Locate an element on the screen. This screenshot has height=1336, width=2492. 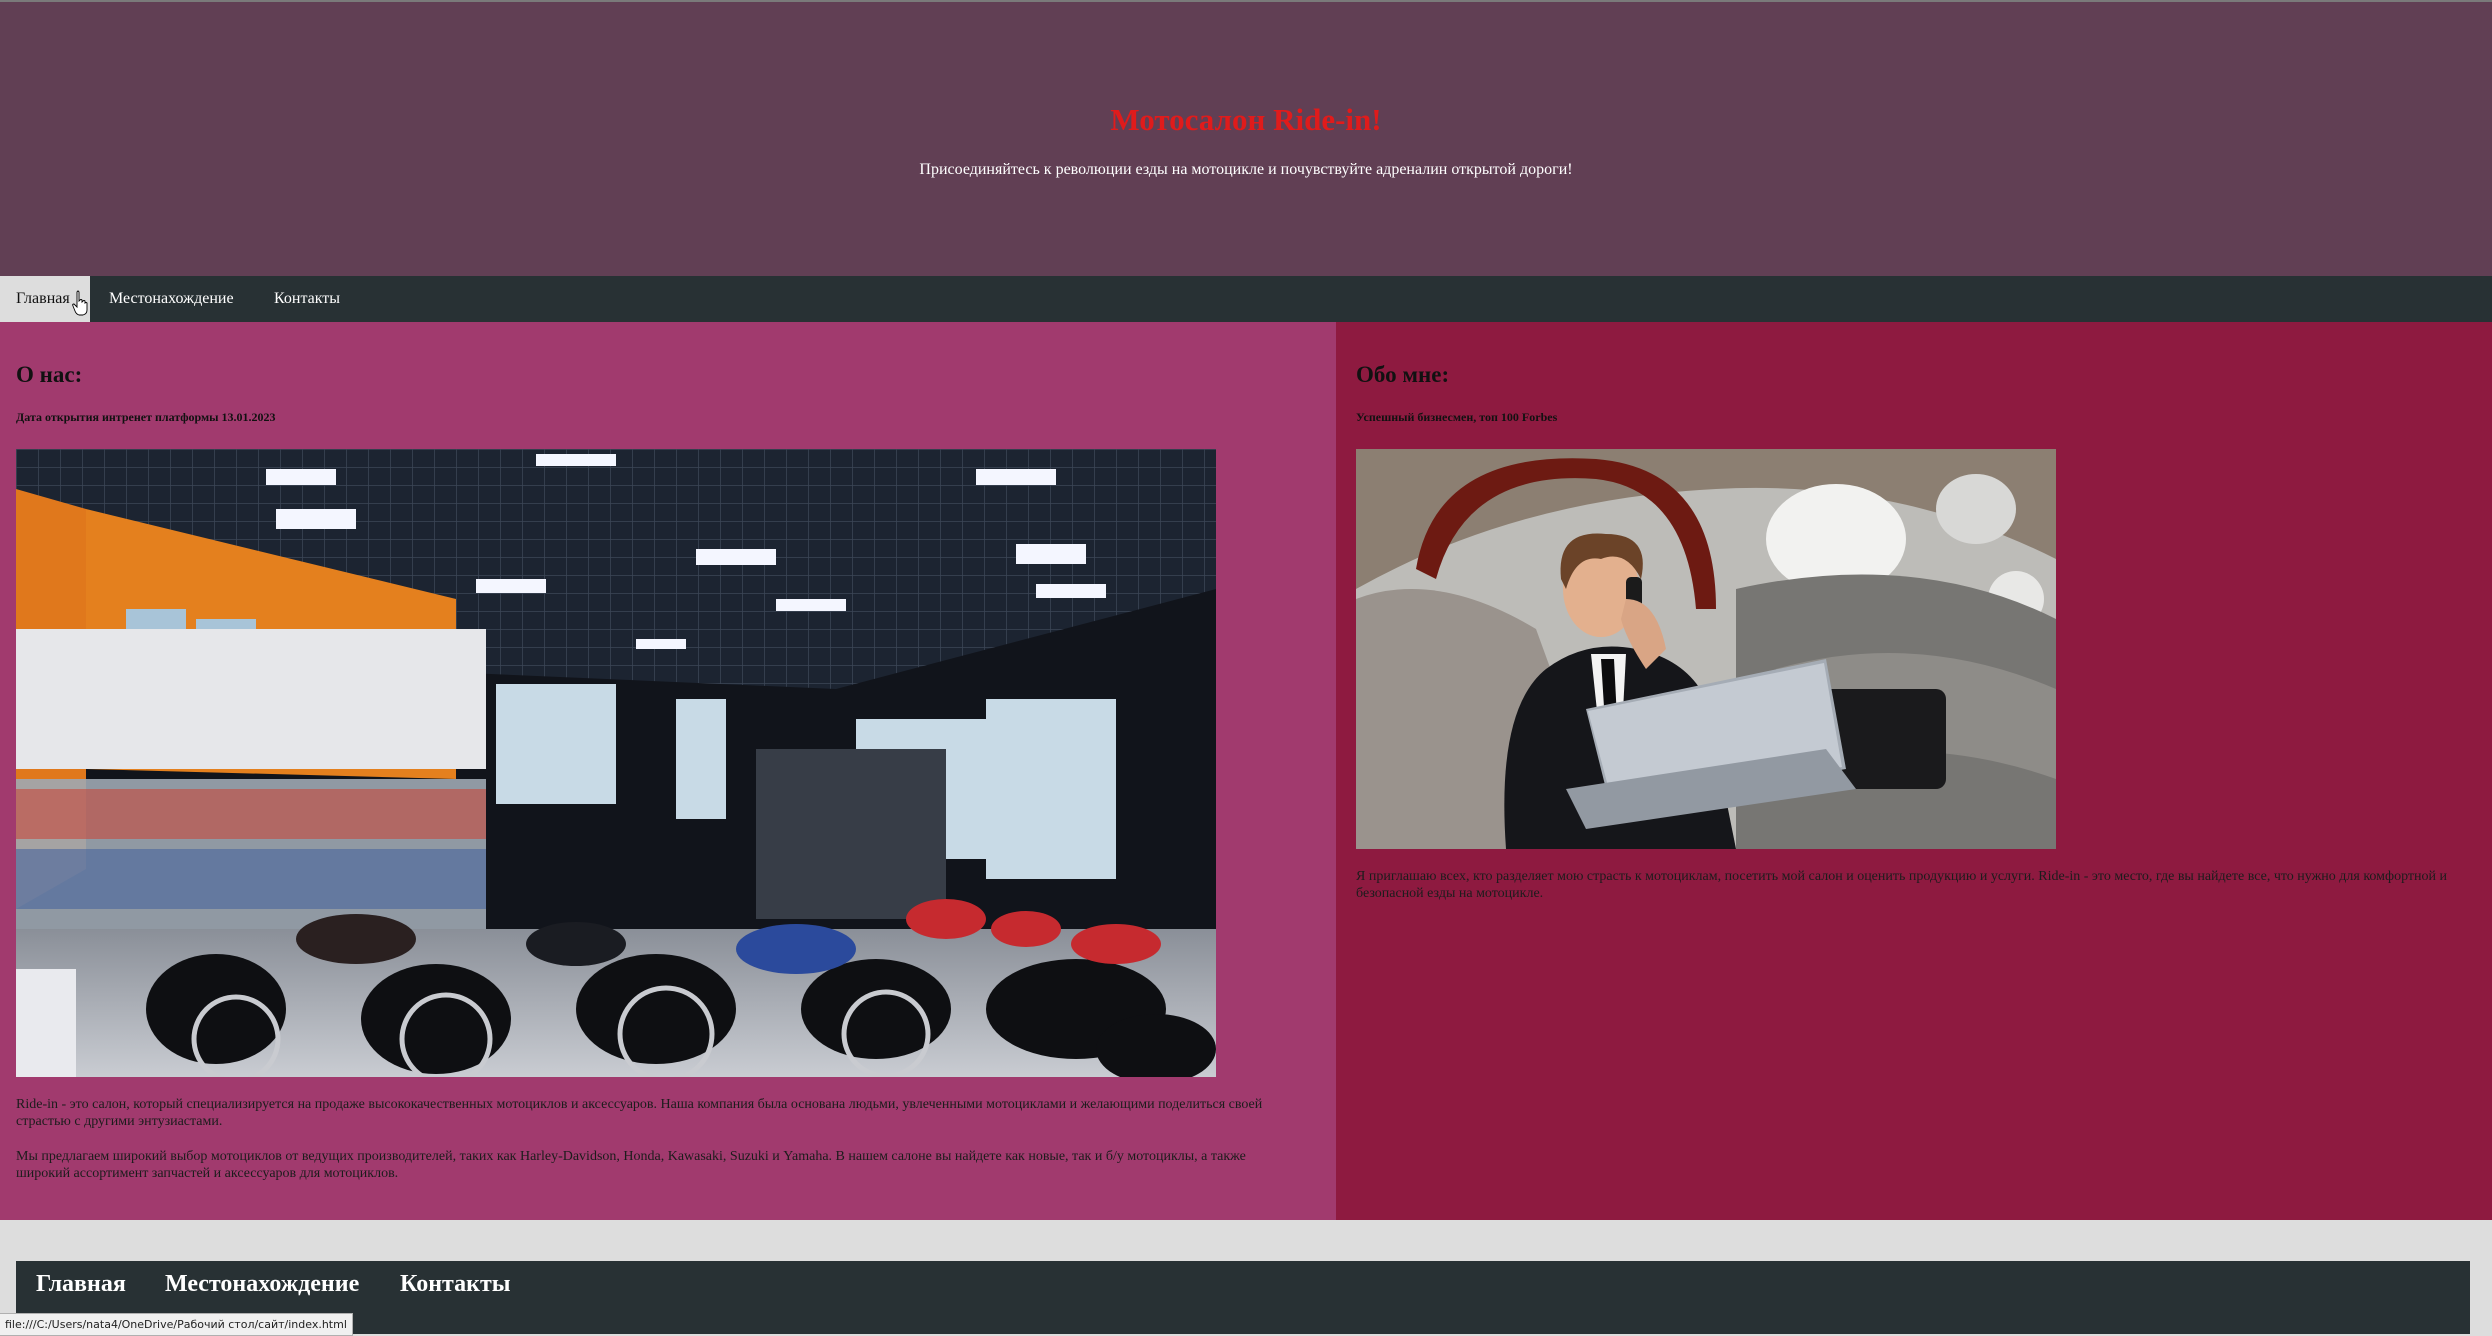
footer-link-contacts: Контакты is located at coordinates (455, 1284).